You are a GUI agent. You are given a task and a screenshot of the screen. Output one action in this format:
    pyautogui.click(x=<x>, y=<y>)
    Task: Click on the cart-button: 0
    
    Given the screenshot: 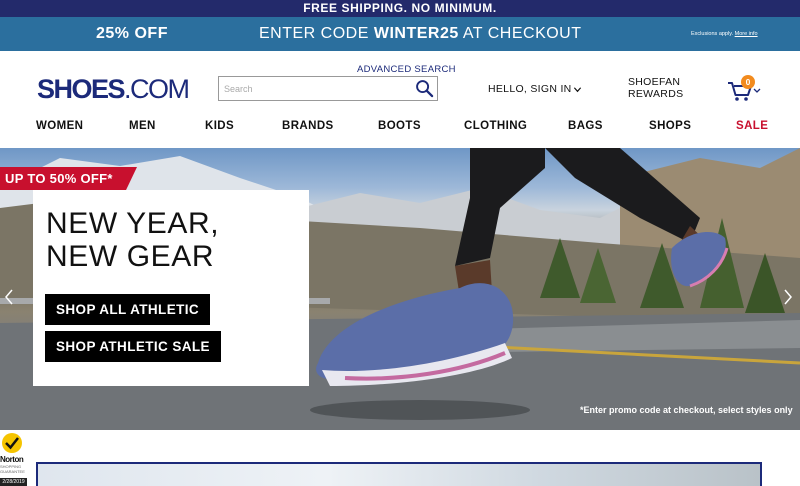 What is the action you would take?
    pyautogui.click(x=745, y=89)
    